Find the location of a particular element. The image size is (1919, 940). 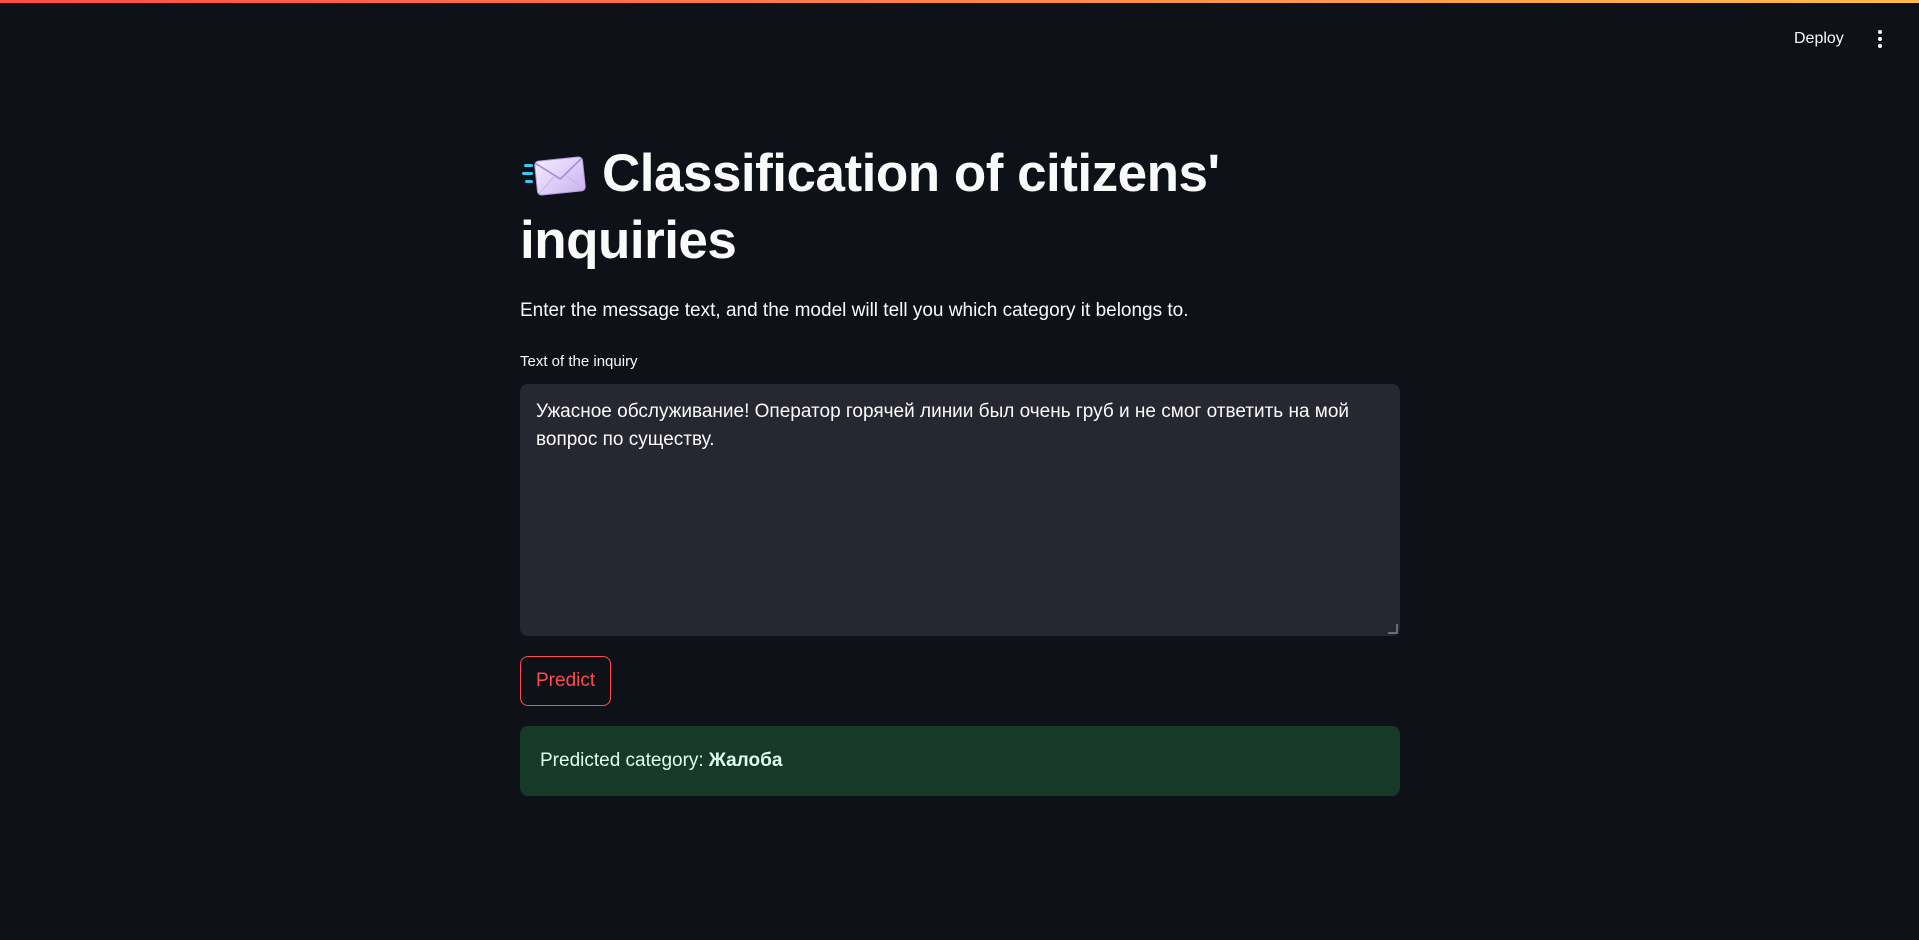

incoming-envelope-icon is located at coordinates (554, 176).